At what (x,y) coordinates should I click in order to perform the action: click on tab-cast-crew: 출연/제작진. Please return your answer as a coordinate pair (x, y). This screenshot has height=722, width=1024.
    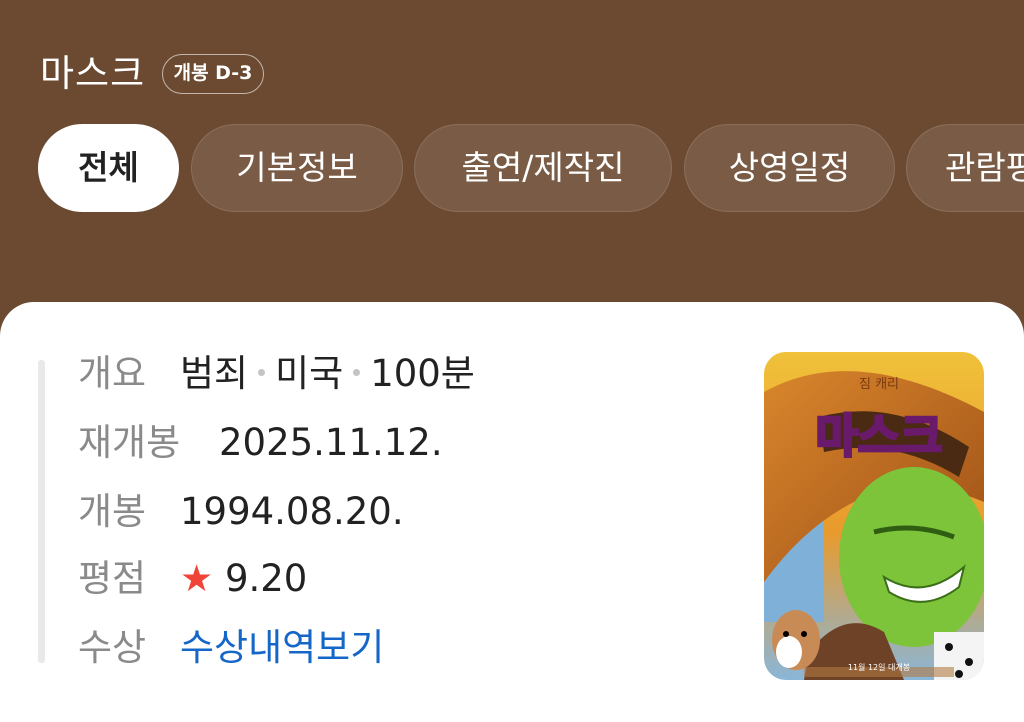
    Looking at the image, I should click on (543, 168).